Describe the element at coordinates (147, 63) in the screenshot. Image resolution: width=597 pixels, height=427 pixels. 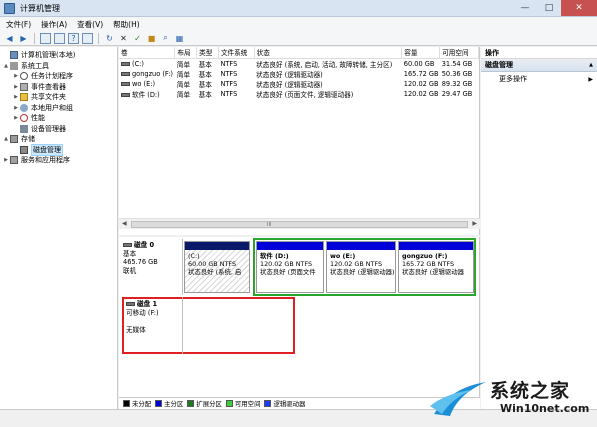
I see `volume-name: (C:)` at that location.